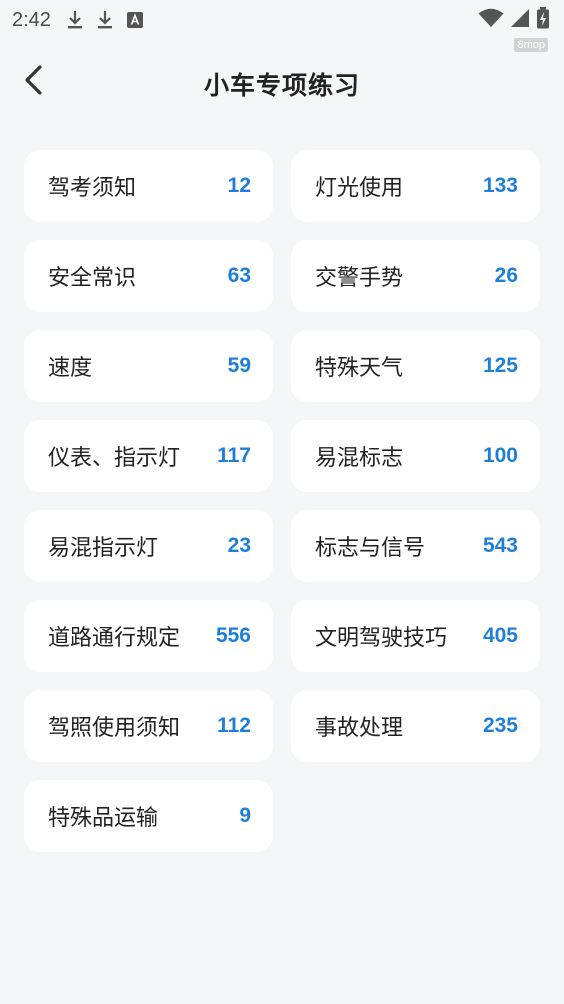 The width and height of the screenshot is (564, 1004). I want to click on category-card: 特殊天气 125, so click(415, 366).